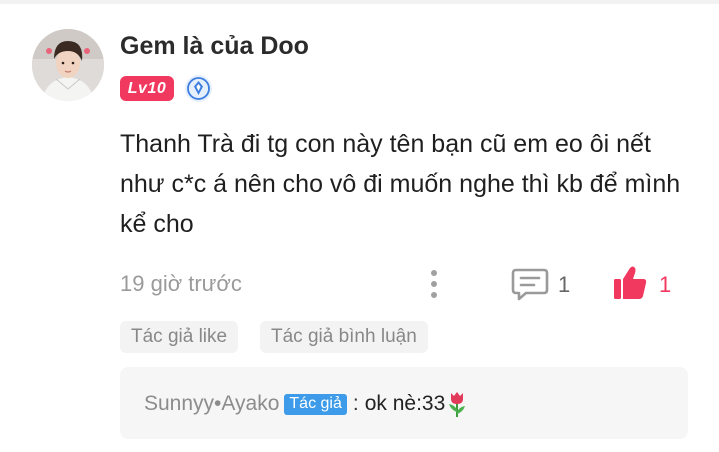  What do you see at coordinates (550, 284) in the screenshot?
I see `reply-button: 1` at bounding box center [550, 284].